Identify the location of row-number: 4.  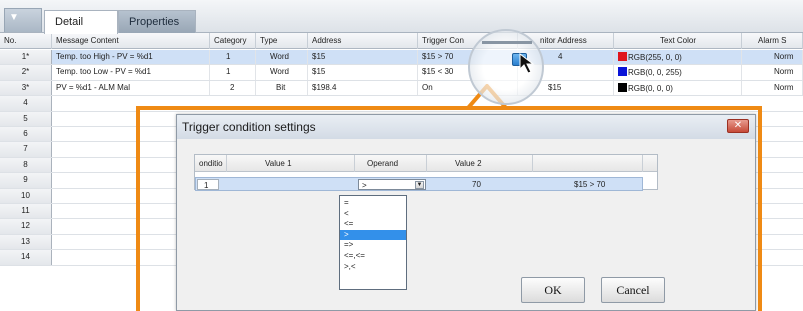
(26, 103).